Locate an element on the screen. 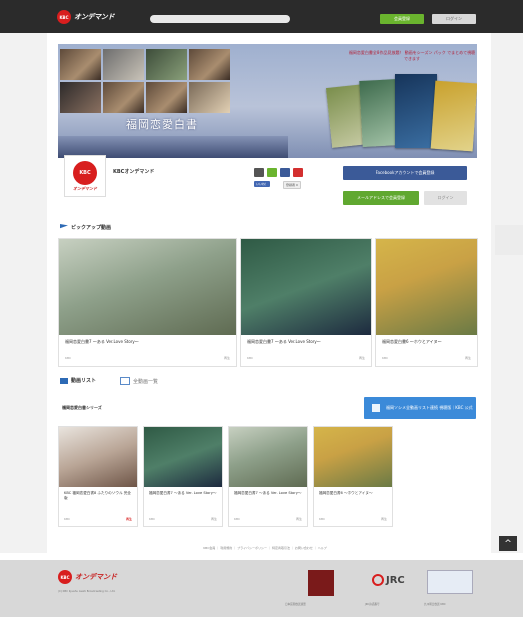  footer-logo-text: オンデマンド is located at coordinates (96, 577).